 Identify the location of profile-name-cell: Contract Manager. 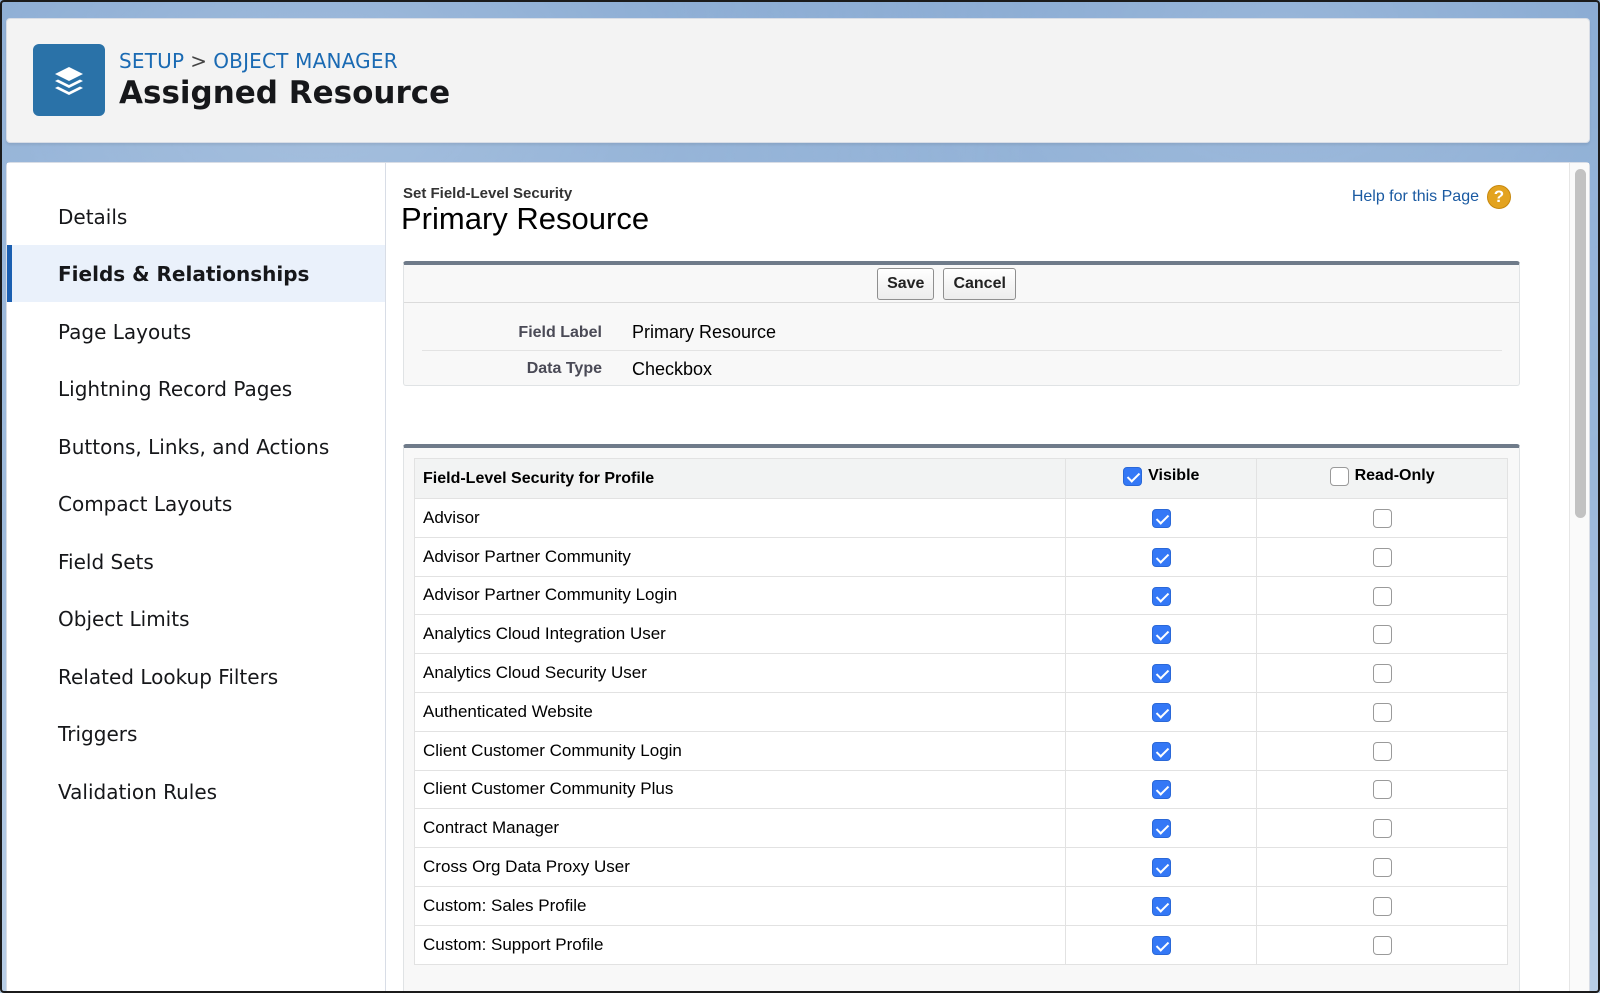
(740, 828).